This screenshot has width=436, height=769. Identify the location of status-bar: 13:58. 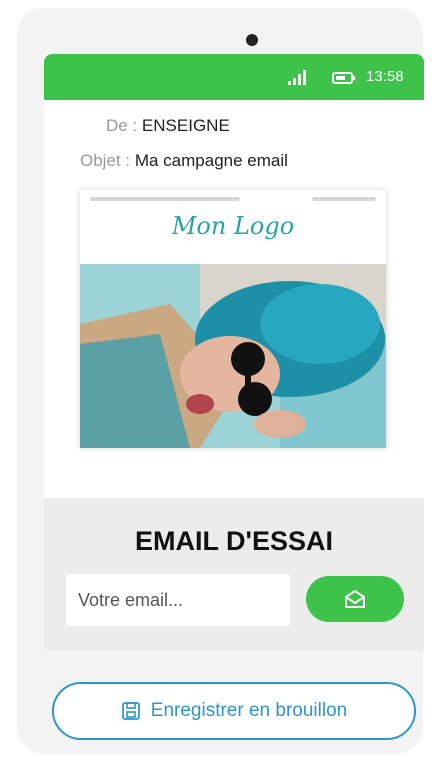
(234, 77).